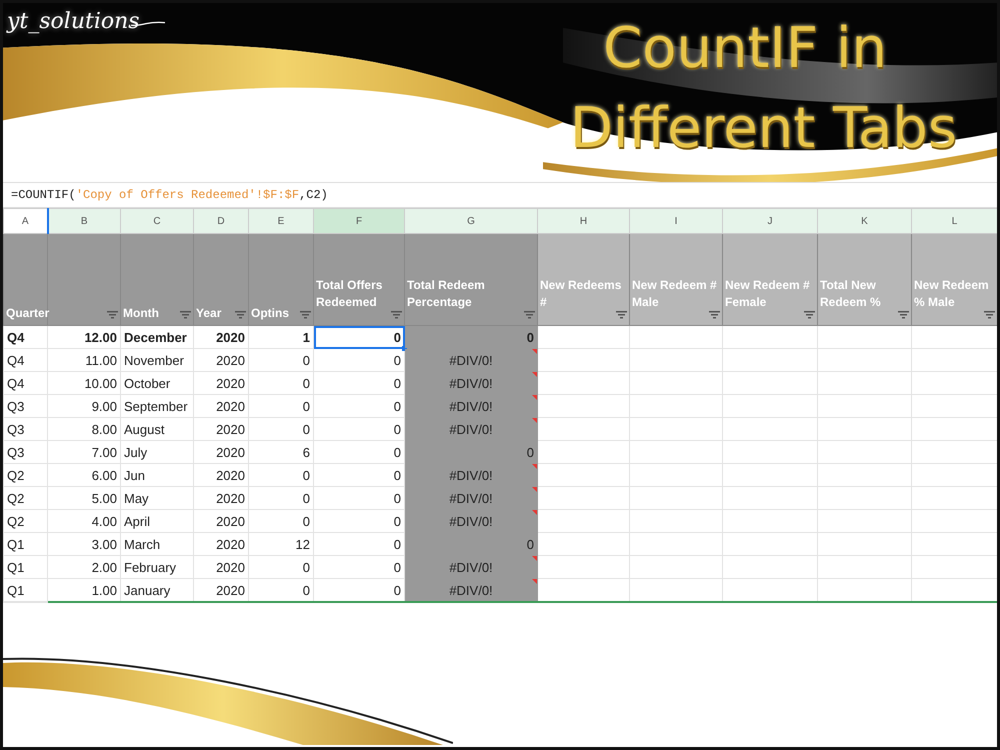 The width and height of the screenshot is (1000, 750). What do you see at coordinates (157, 498) in the screenshot?
I see `table-cell: May` at bounding box center [157, 498].